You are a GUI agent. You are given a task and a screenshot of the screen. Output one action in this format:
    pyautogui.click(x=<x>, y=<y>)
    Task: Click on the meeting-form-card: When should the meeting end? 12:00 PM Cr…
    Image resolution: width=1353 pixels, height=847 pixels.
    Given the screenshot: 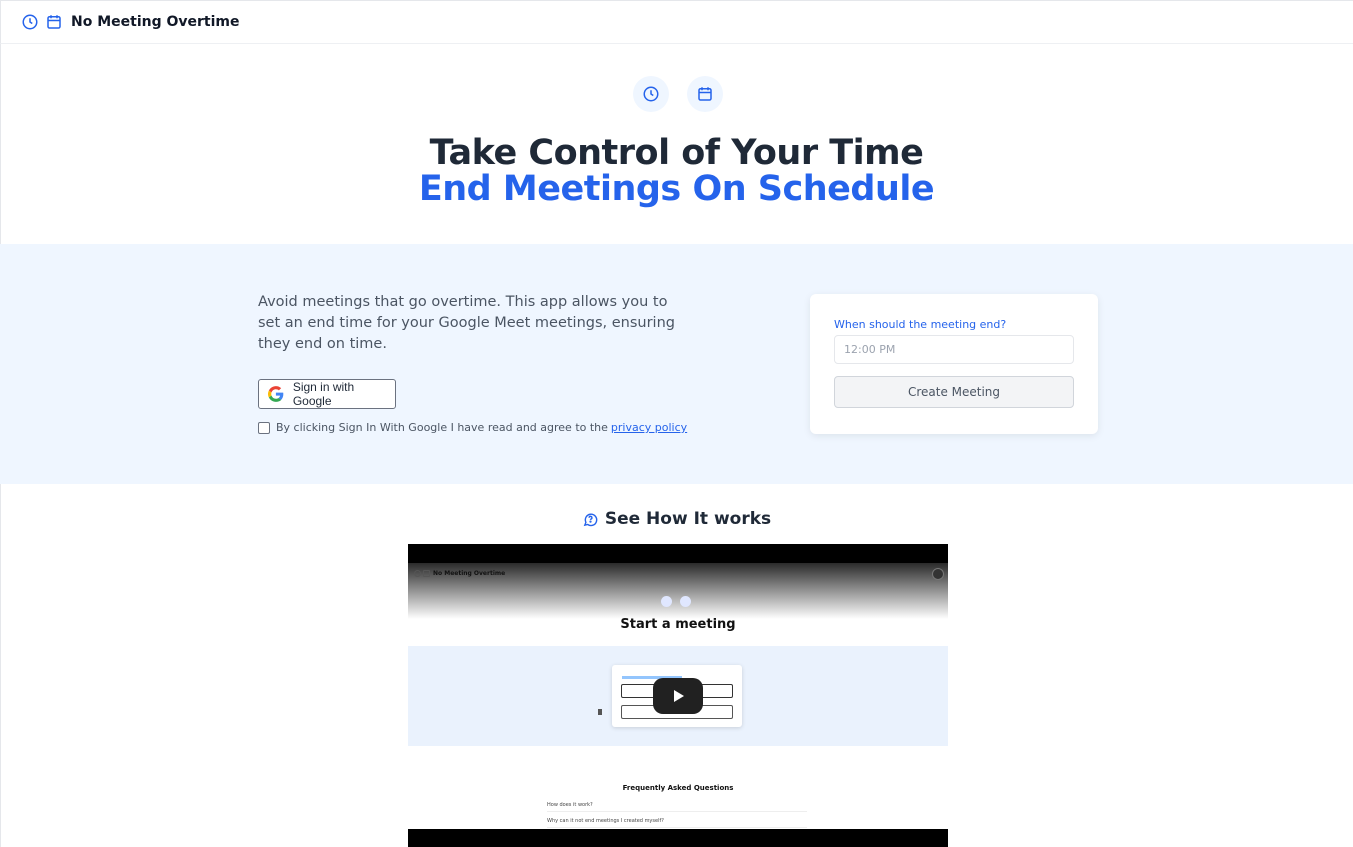 What is the action you would take?
    pyautogui.click(x=954, y=364)
    